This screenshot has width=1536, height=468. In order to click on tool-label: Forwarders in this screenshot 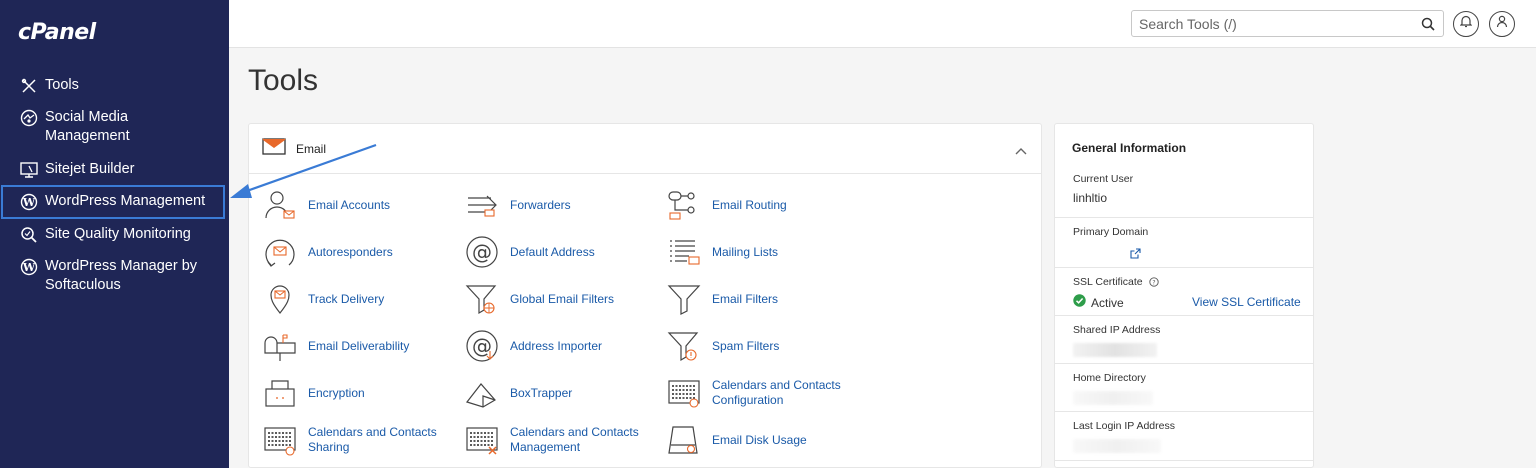, I will do `click(540, 204)`.